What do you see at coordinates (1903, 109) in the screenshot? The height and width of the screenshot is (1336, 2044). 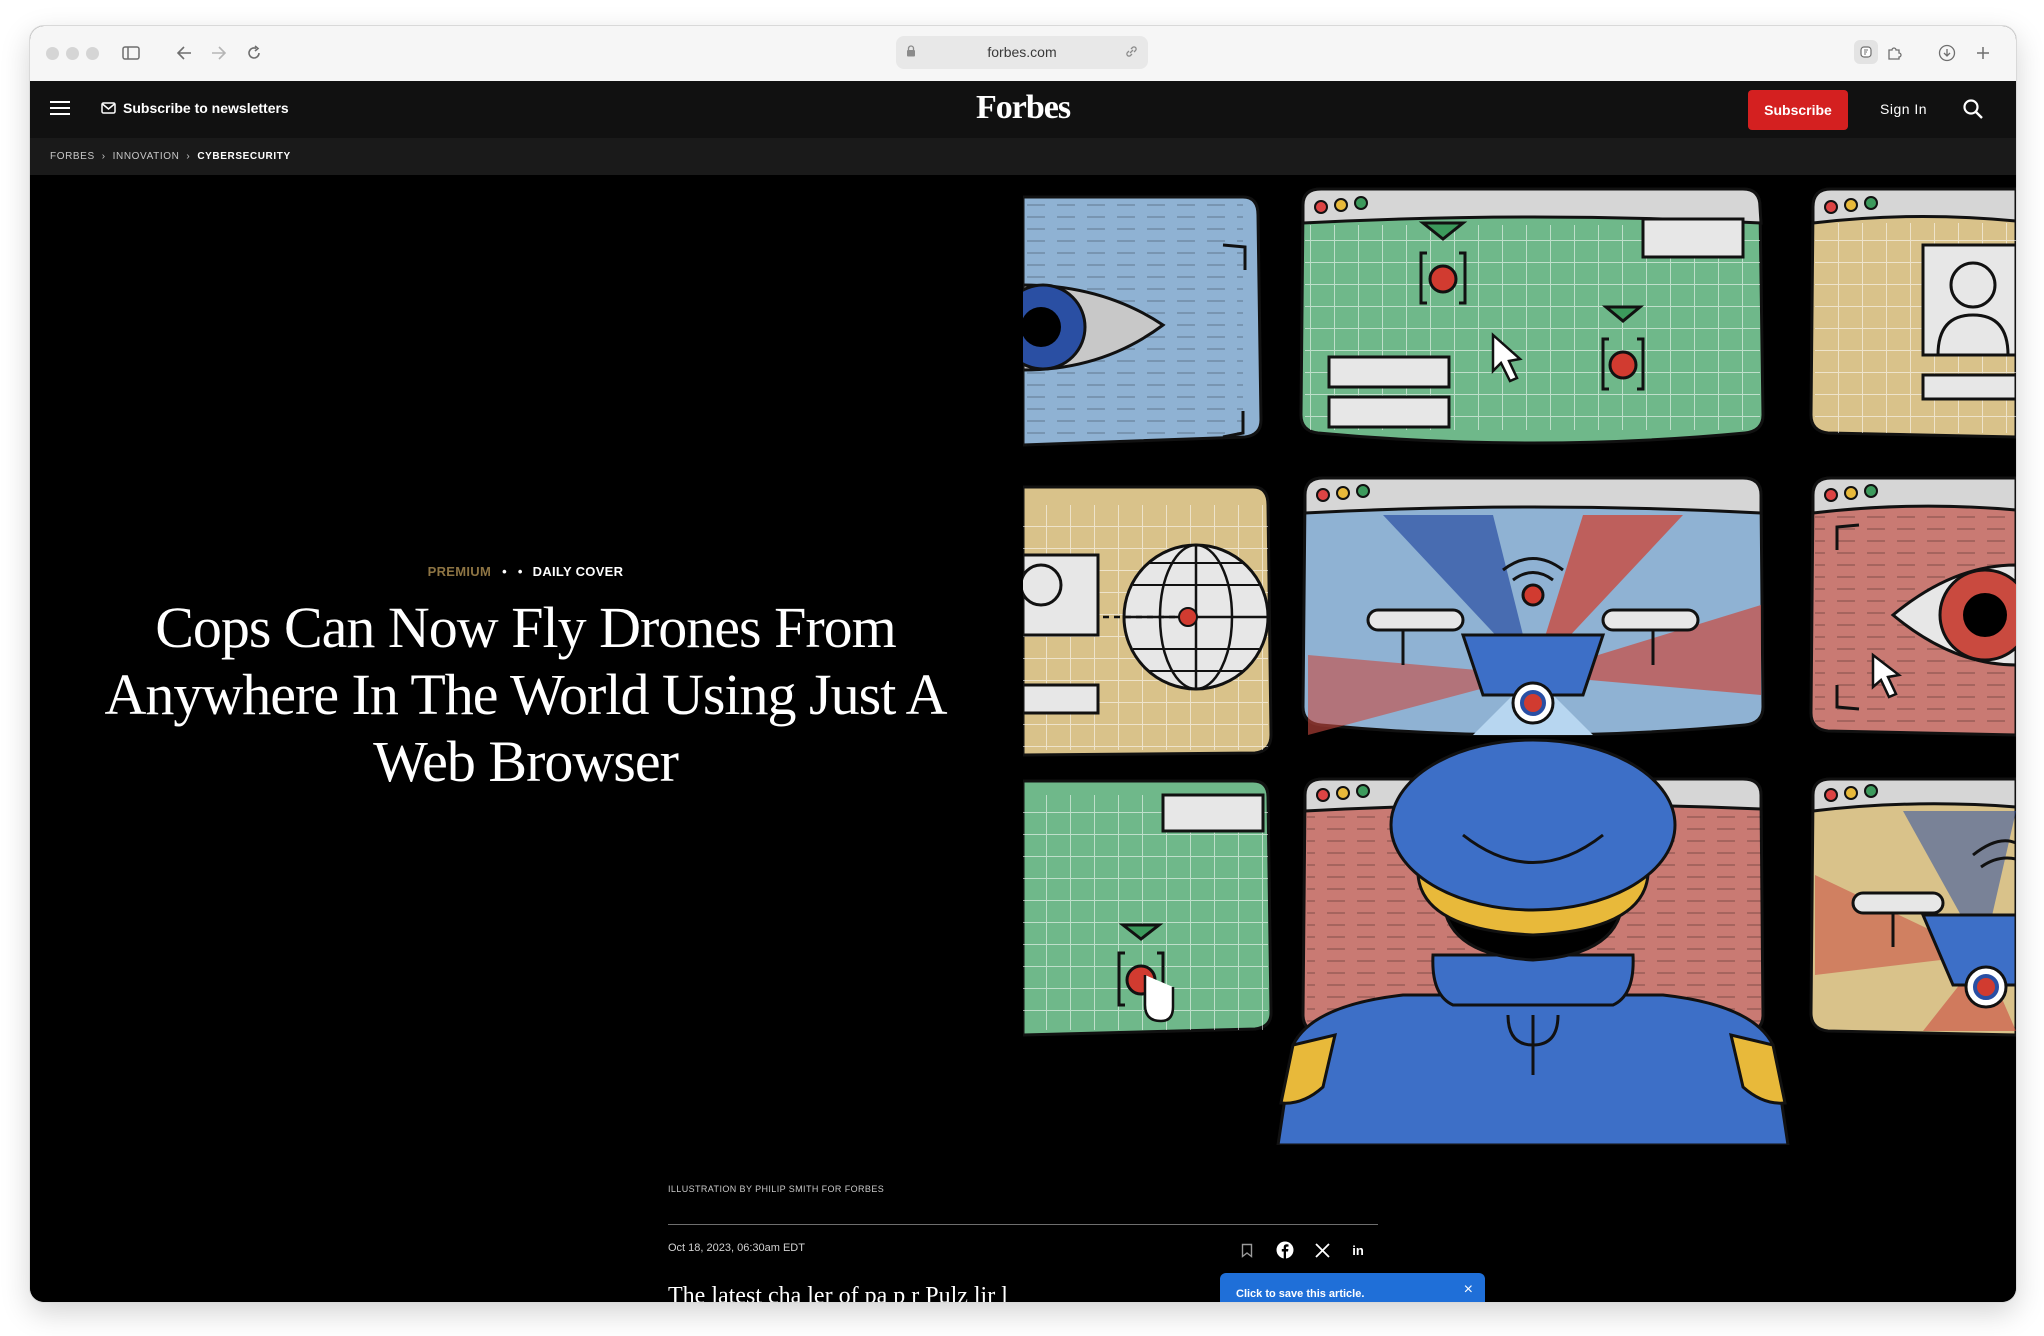 I see `sign-in-link: Sign In` at bounding box center [1903, 109].